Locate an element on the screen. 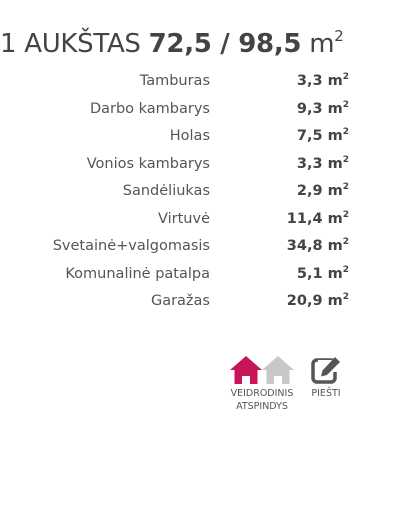 Image resolution: width=420 pixels, height=521 pixels. room-row: Sandėliukas 2,9 m2 is located at coordinates (180, 192).